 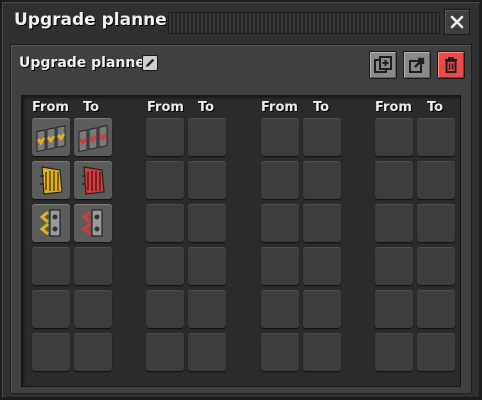 I want to click on close-button, so click(x=457, y=22).